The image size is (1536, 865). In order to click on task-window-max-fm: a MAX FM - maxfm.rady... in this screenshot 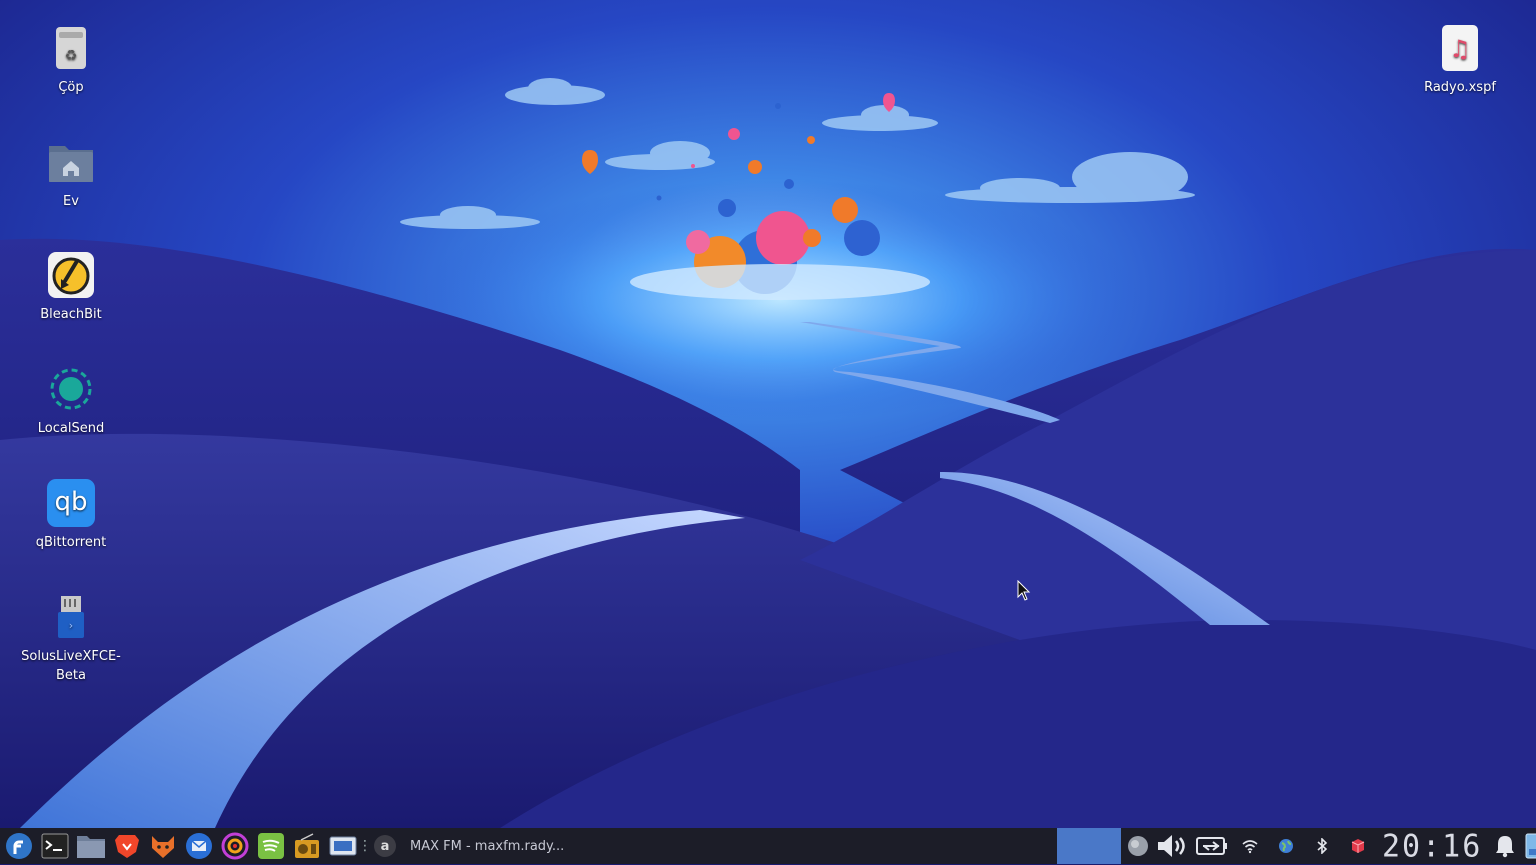, I will do `click(702, 846)`.